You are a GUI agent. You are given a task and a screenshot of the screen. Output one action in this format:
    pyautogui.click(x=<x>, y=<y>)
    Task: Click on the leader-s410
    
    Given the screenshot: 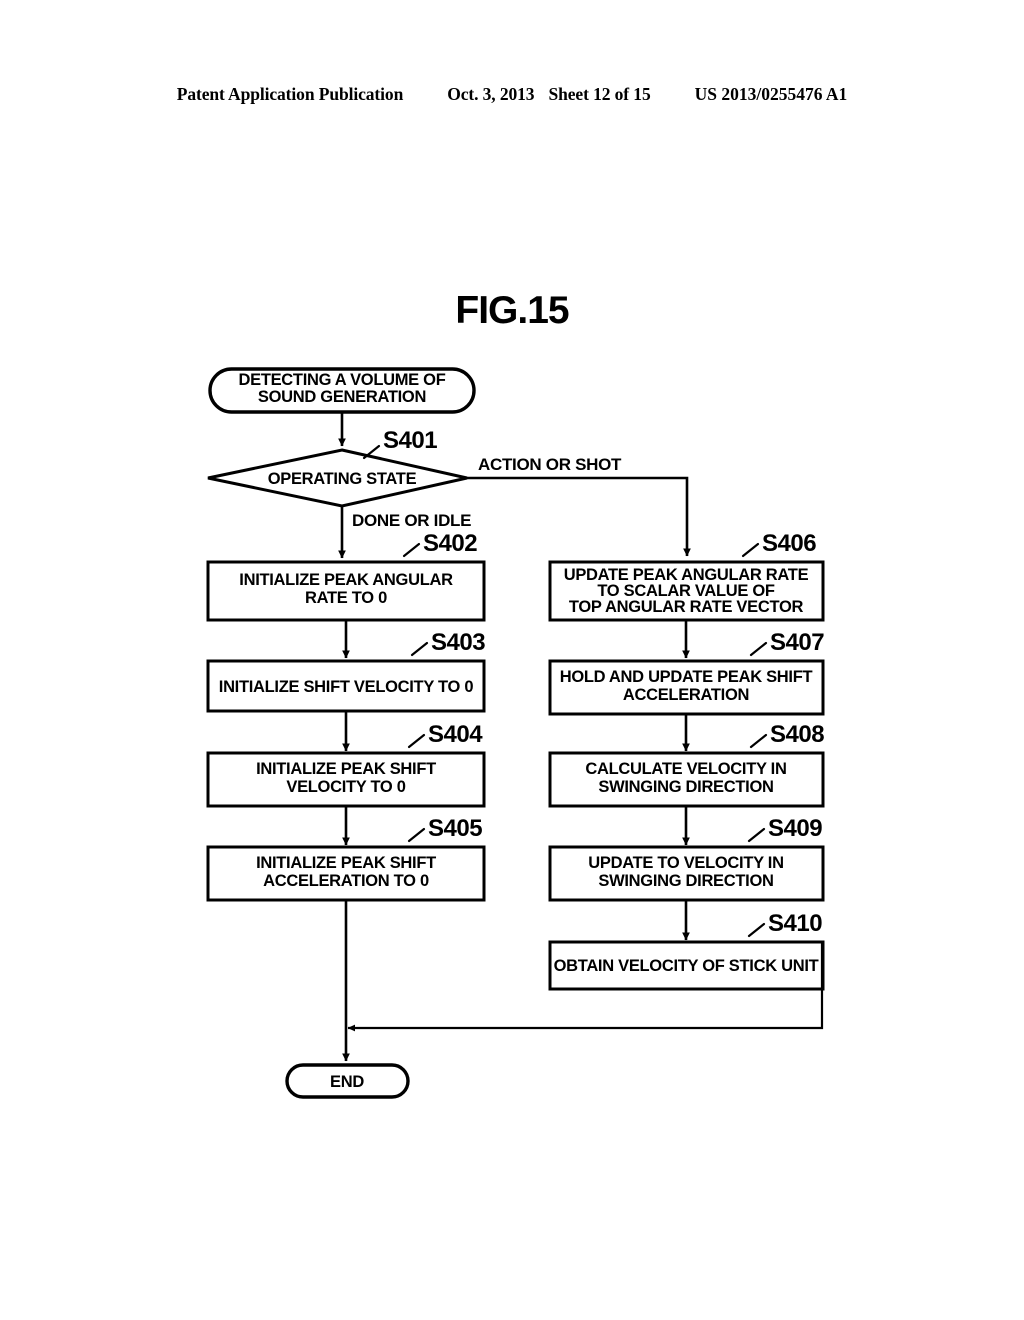 What is the action you would take?
    pyautogui.click(x=756, y=930)
    